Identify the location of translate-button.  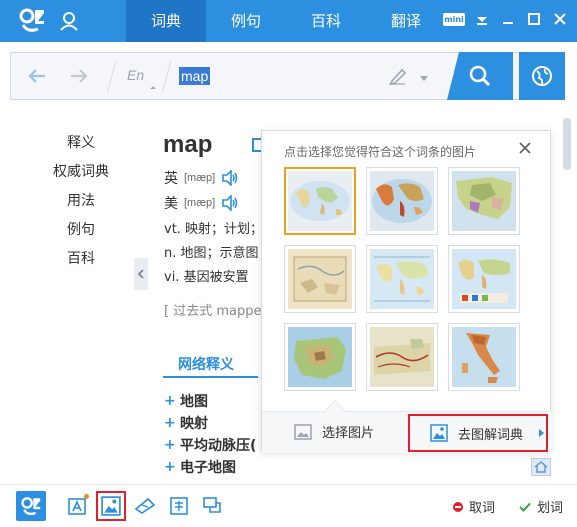
(179, 506).